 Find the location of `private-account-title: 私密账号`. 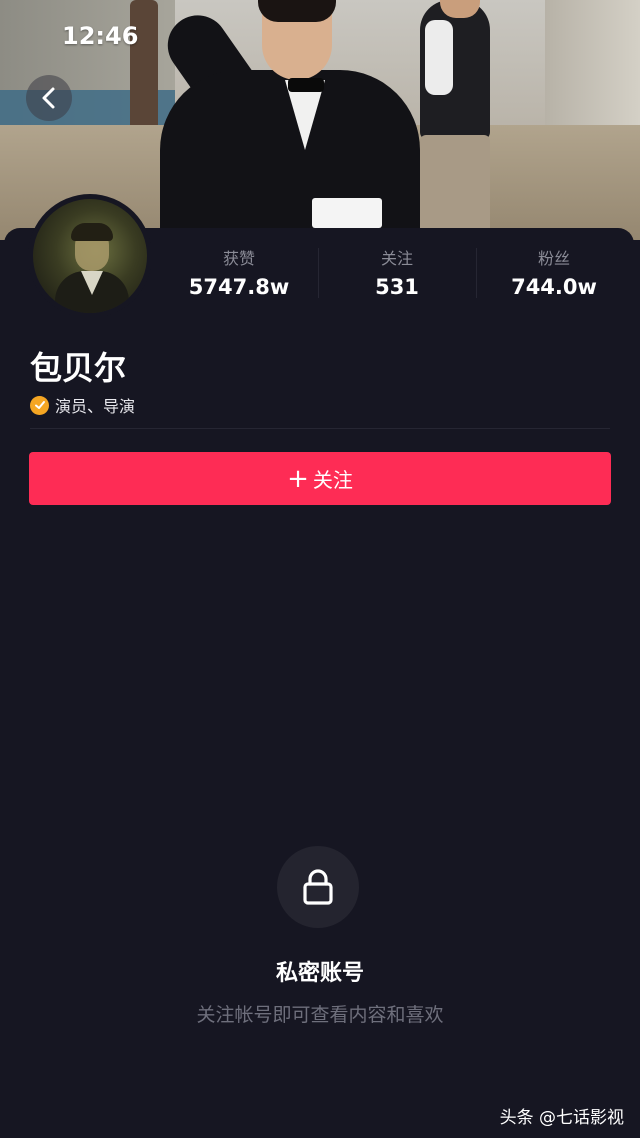

private-account-title: 私密账号 is located at coordinates (319, 973).